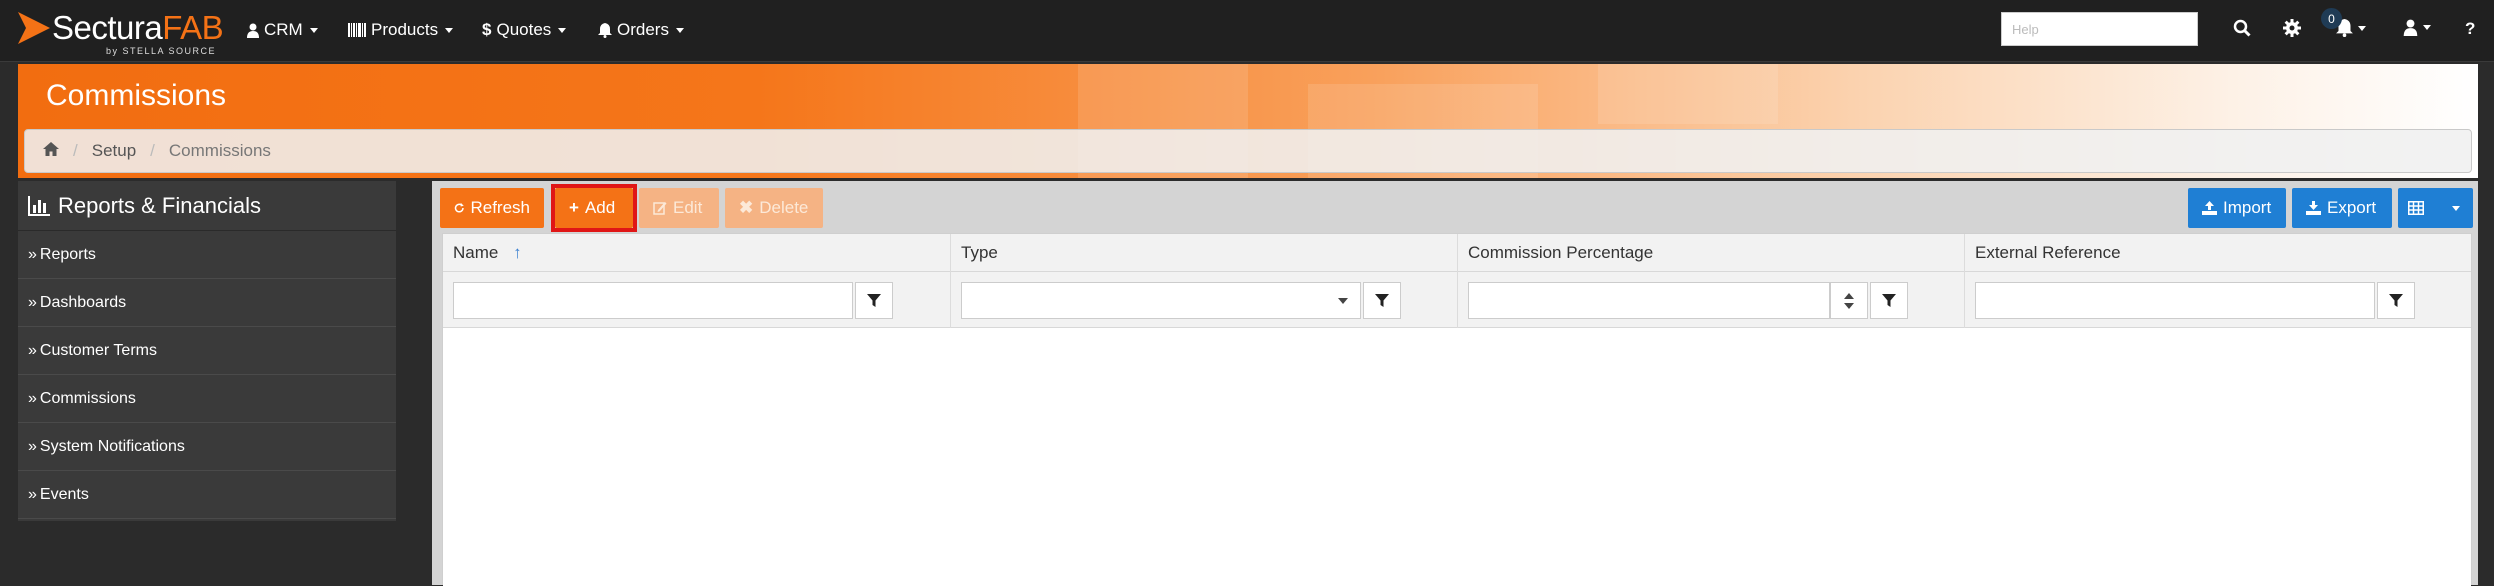 The image size is (2494, 586). I want to click on settings-button, so click(2292, 28).